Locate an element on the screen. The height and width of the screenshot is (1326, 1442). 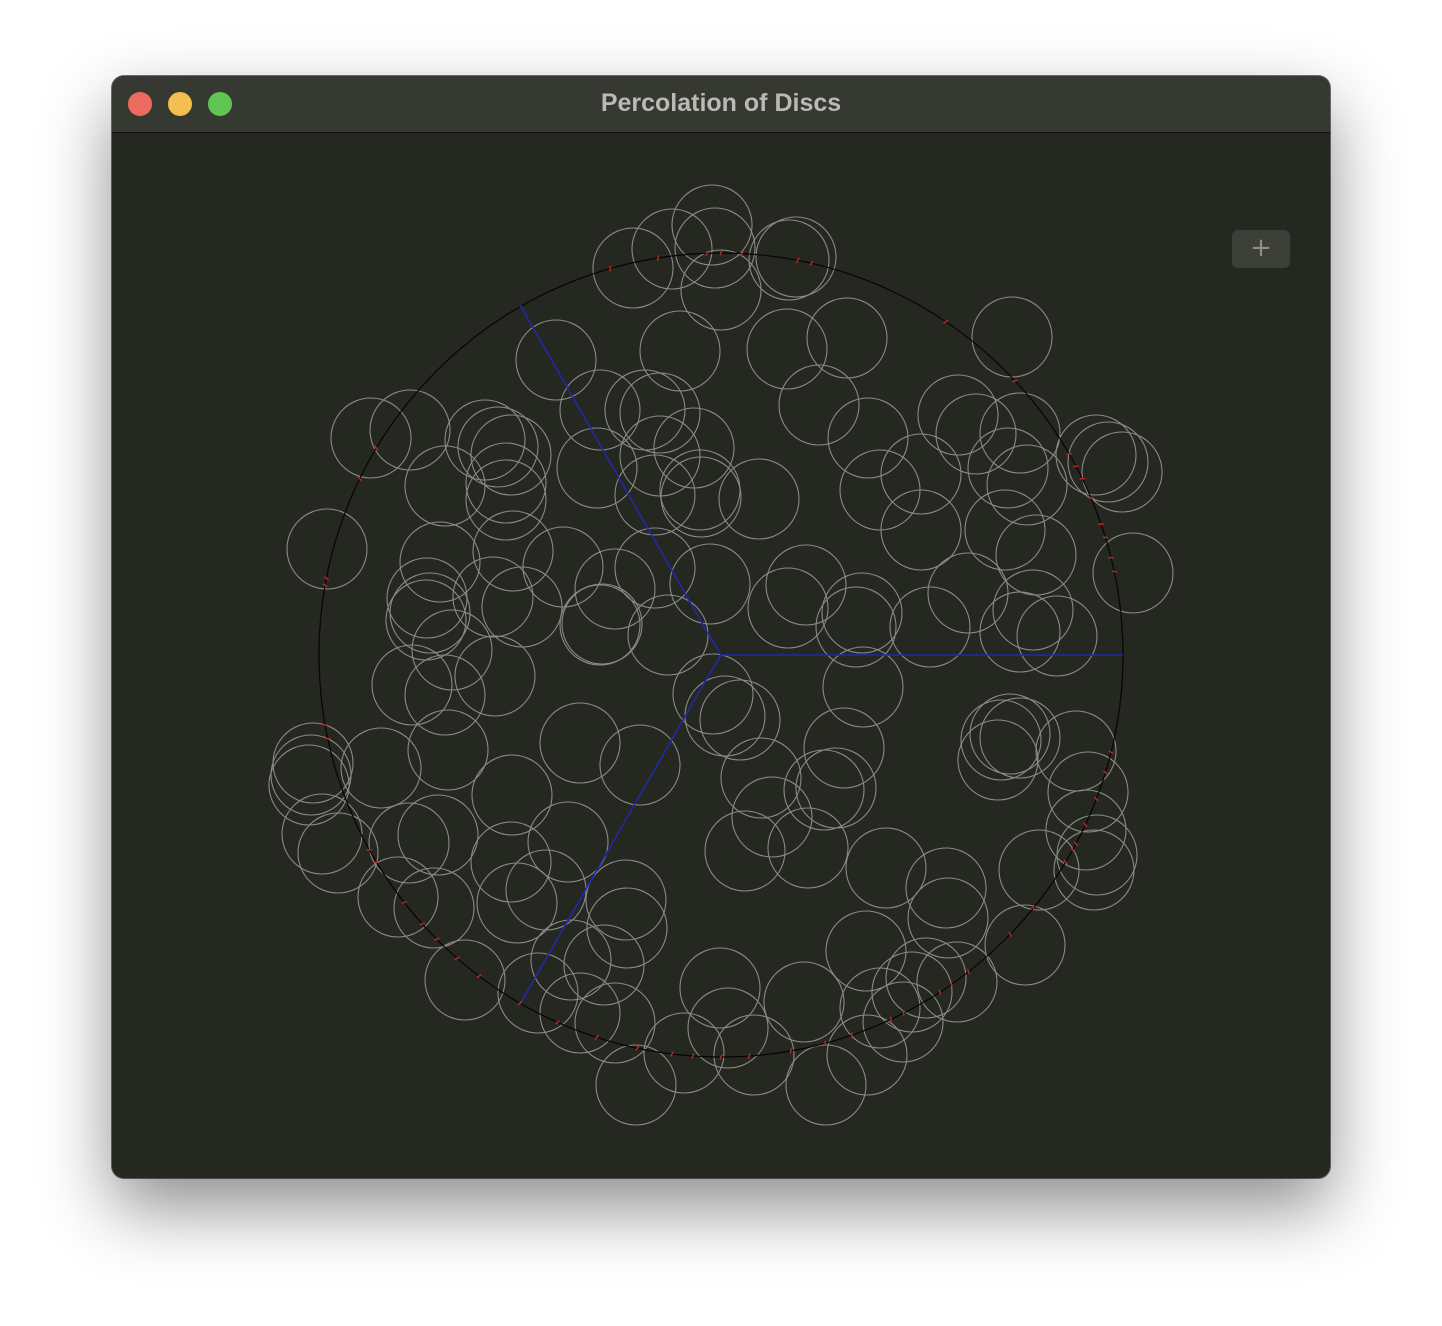
plus-icon: + is located at coordinates (1261, 248).